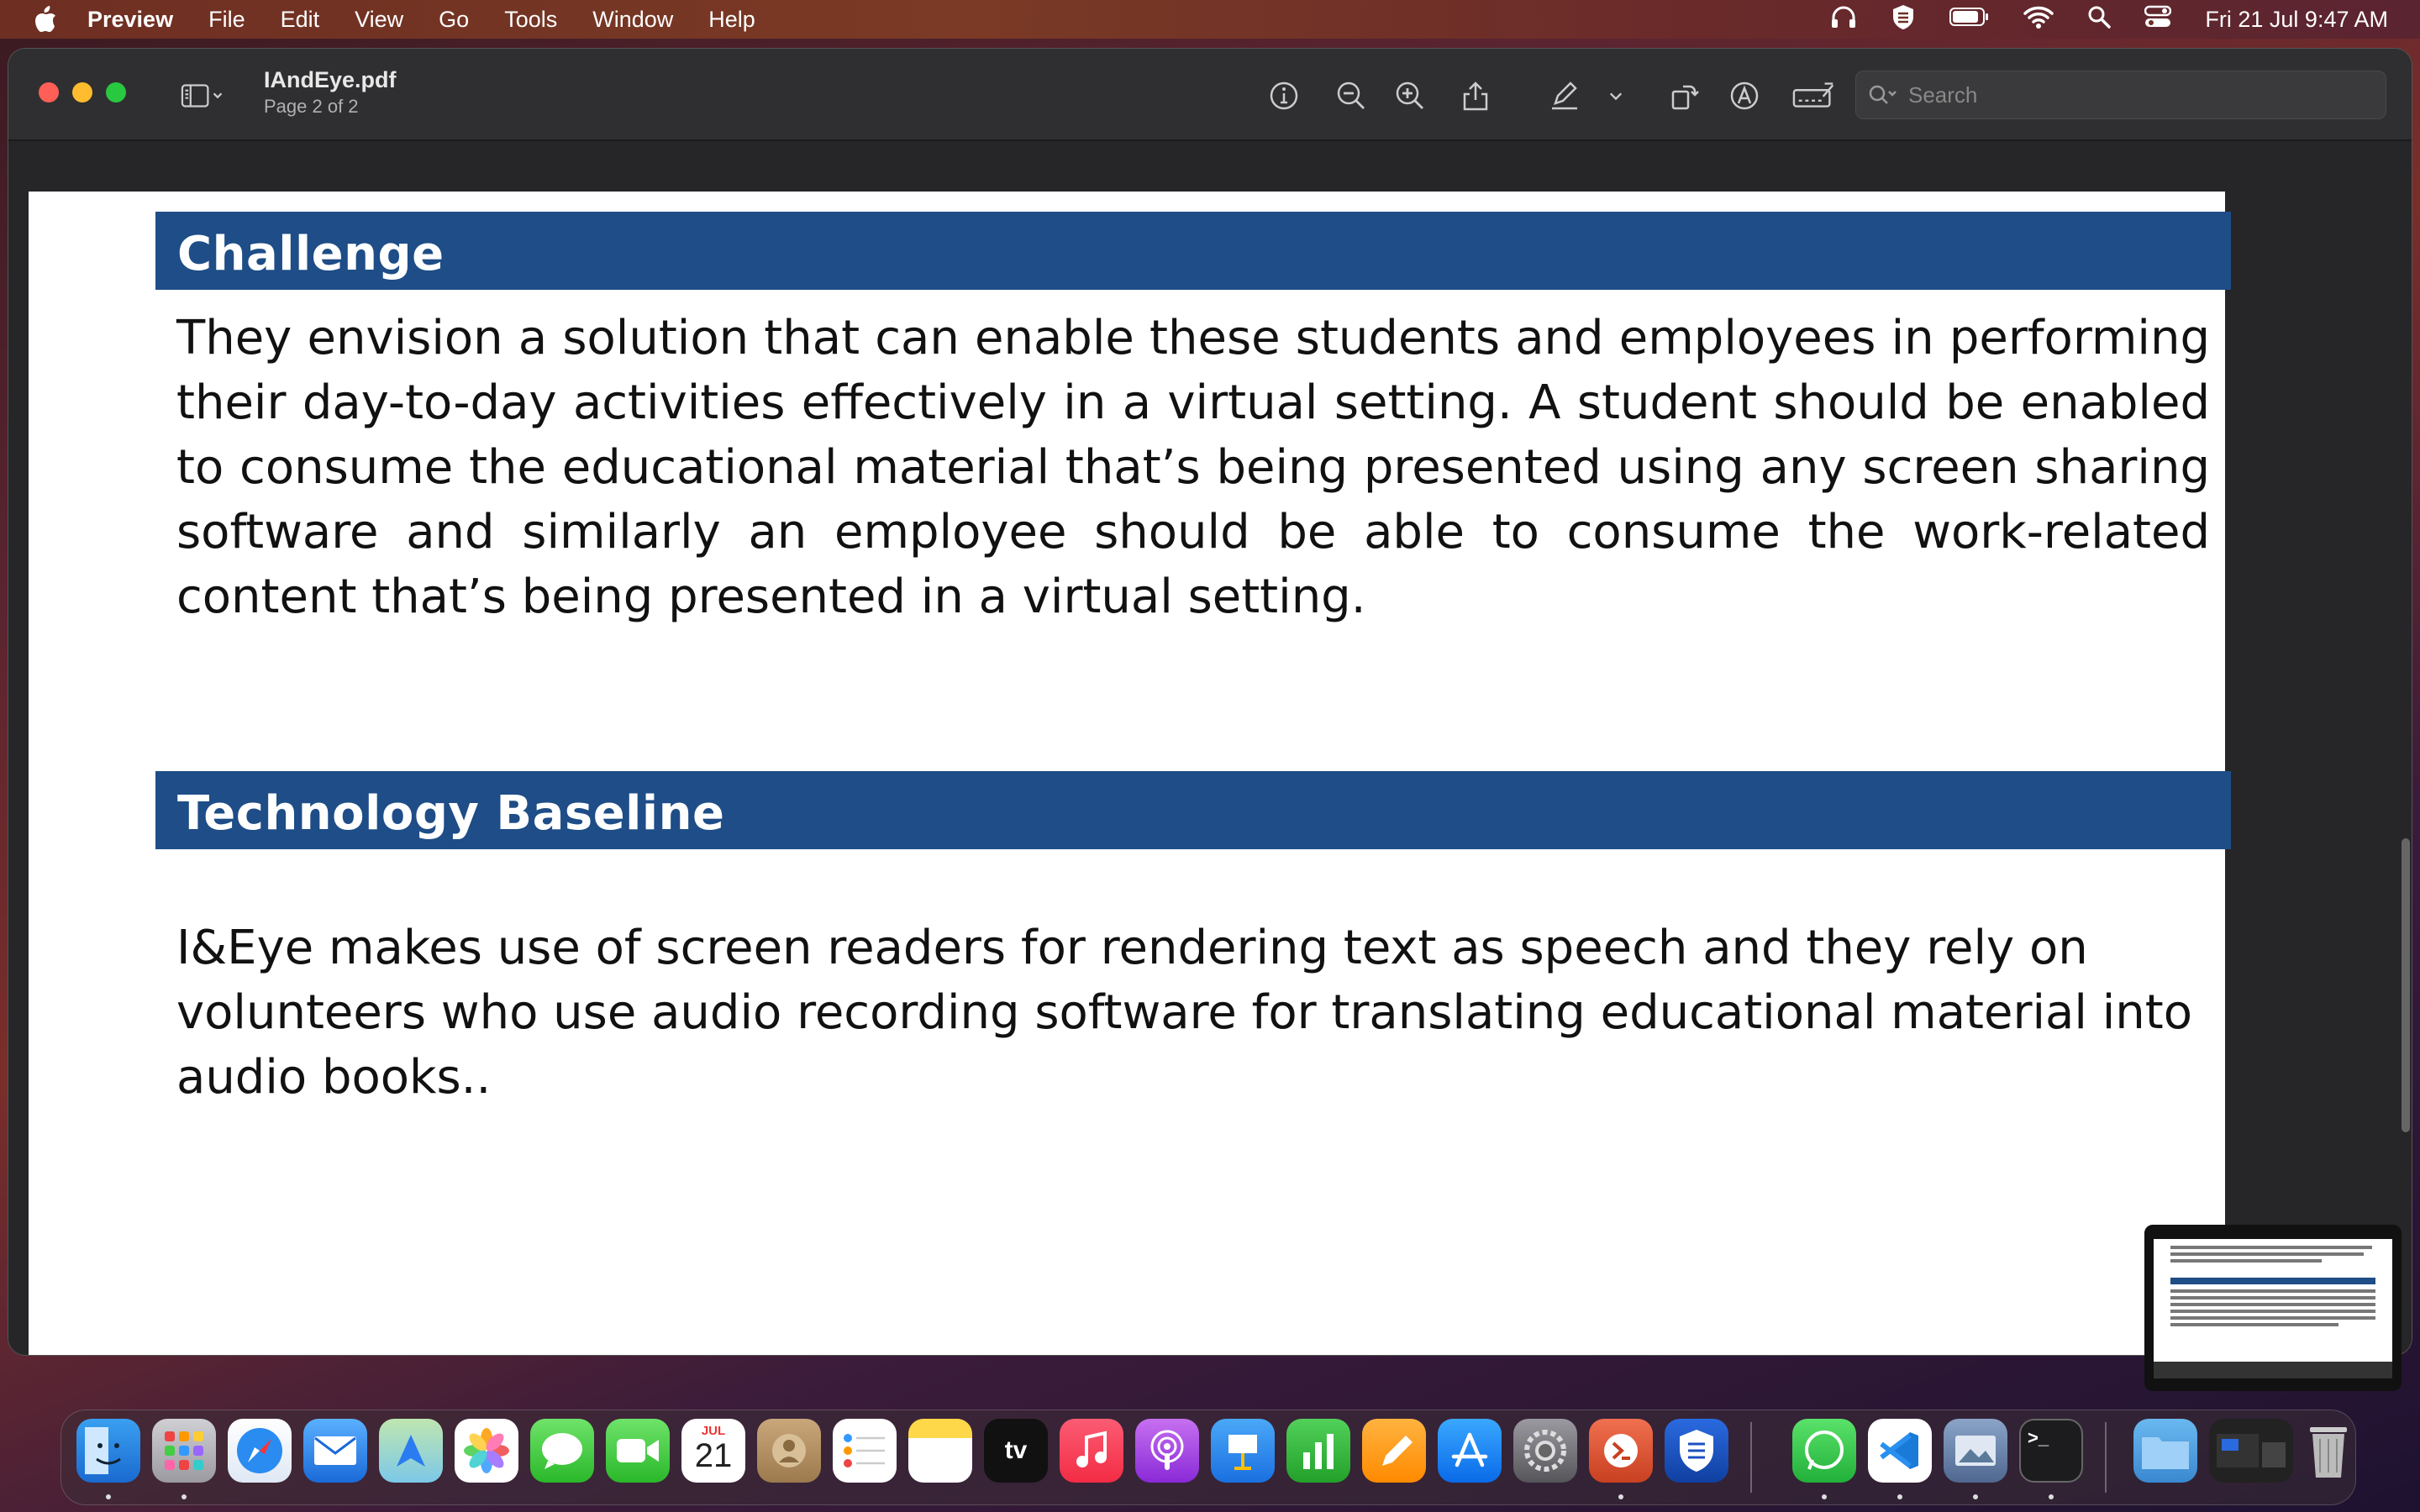 The height and width of the screenshot is (1512, 2420). I want to click on whatsapp-icon, so click(1824, 1451).